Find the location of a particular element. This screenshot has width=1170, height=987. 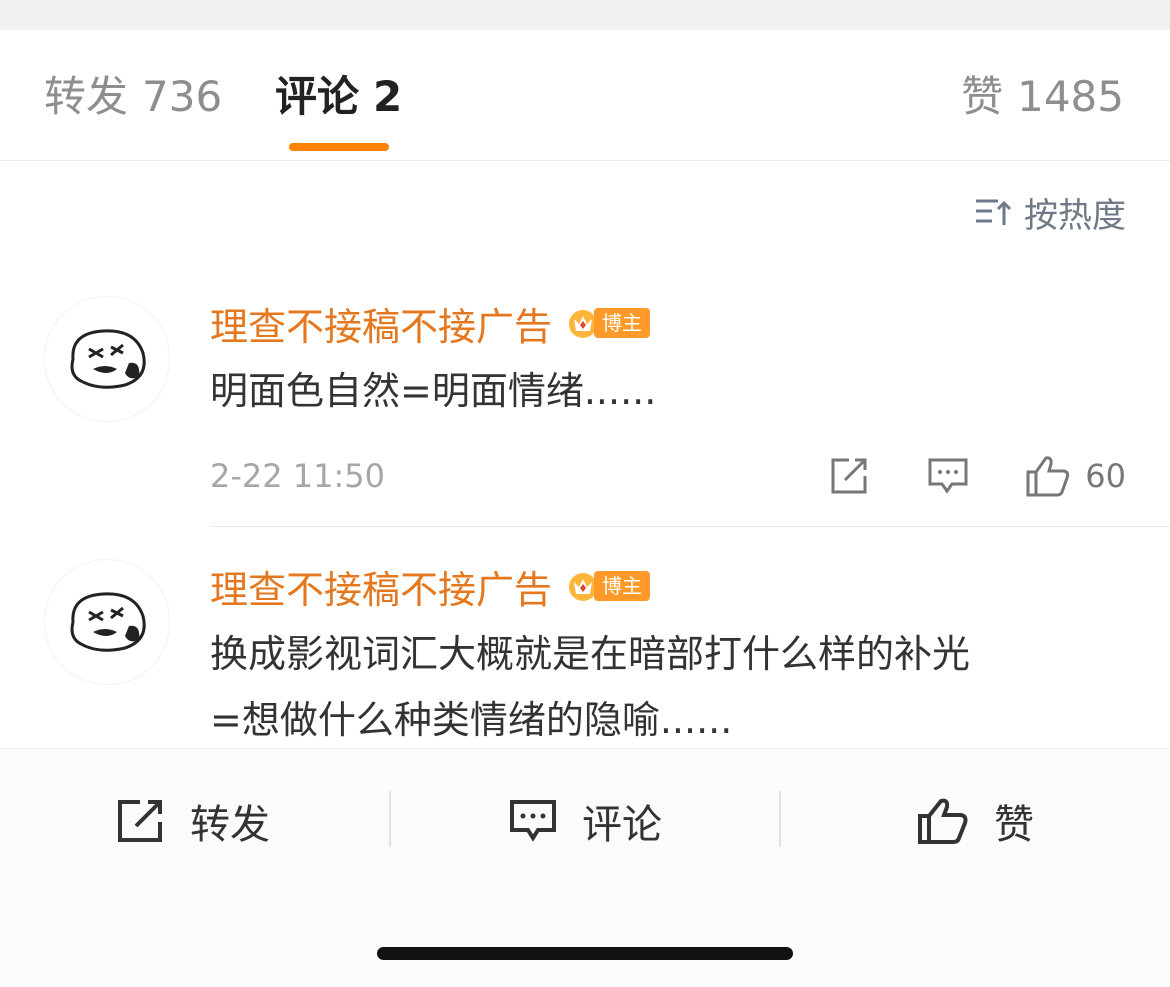

tab-like: 赞 1485 is located at coordinates (1042, 97).